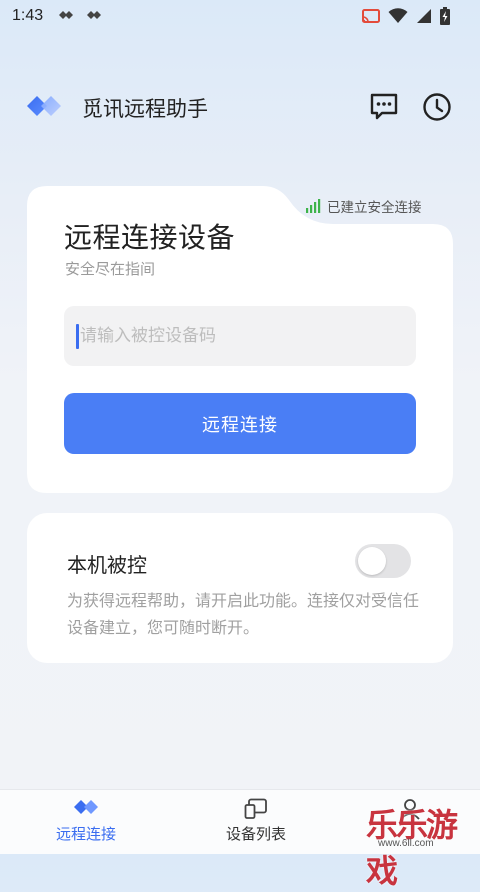 The width and height of the screenshot is (480, 892). Describe the element at coordinates (150, 237) in the screenshot. I see `card-title: 远程连接设备` at that location.